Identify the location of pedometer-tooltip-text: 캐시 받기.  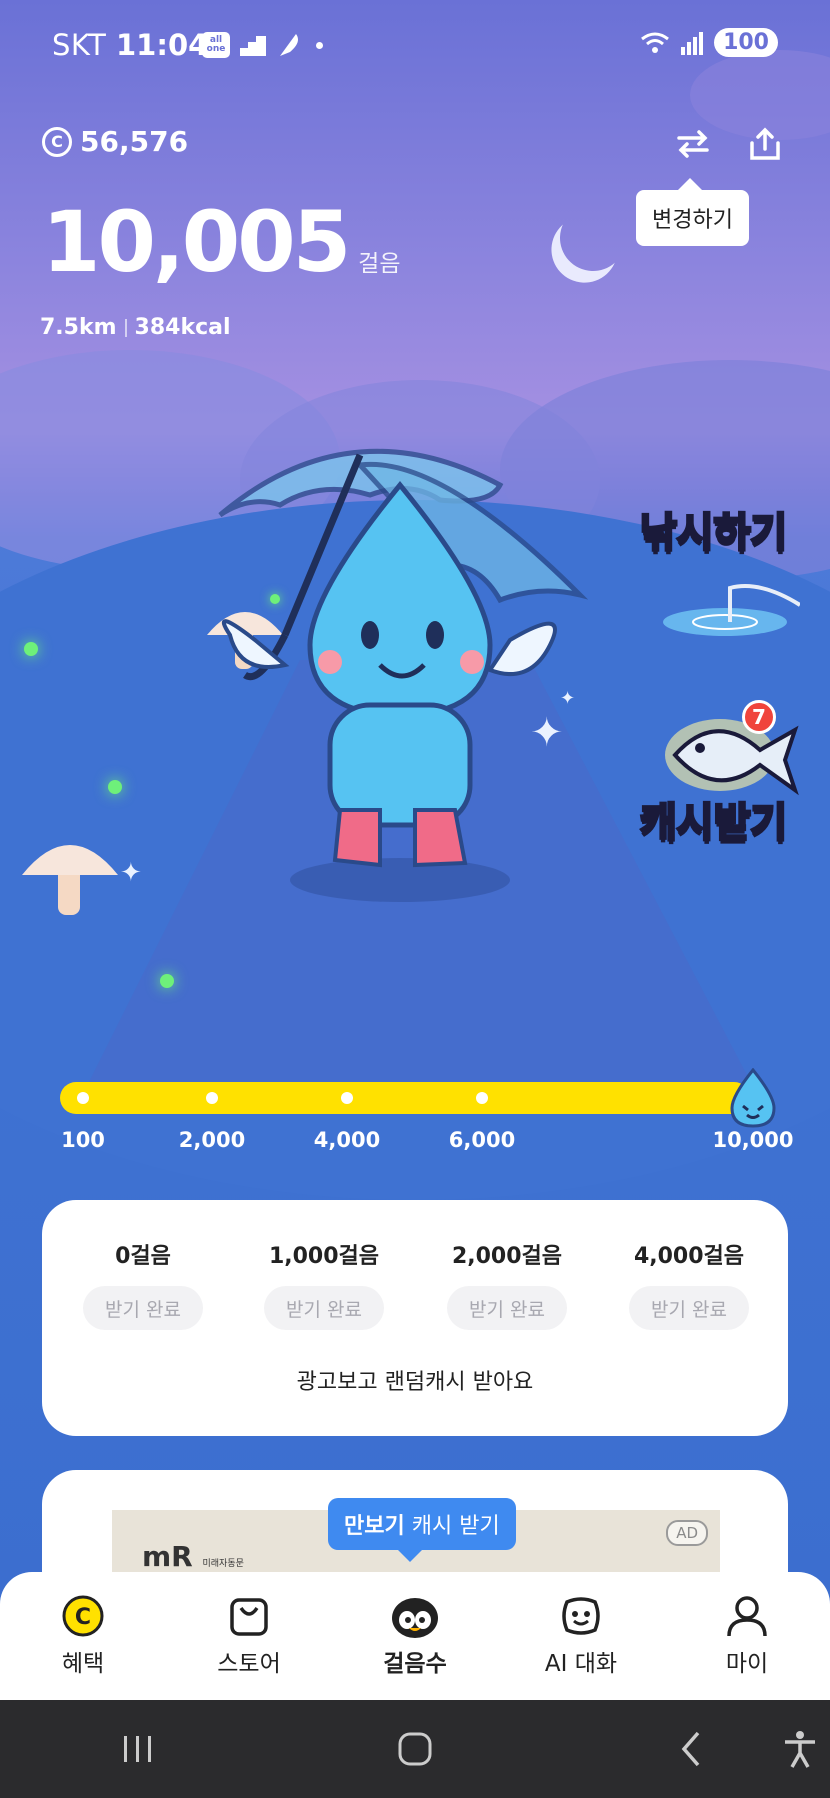
(455, 1526).